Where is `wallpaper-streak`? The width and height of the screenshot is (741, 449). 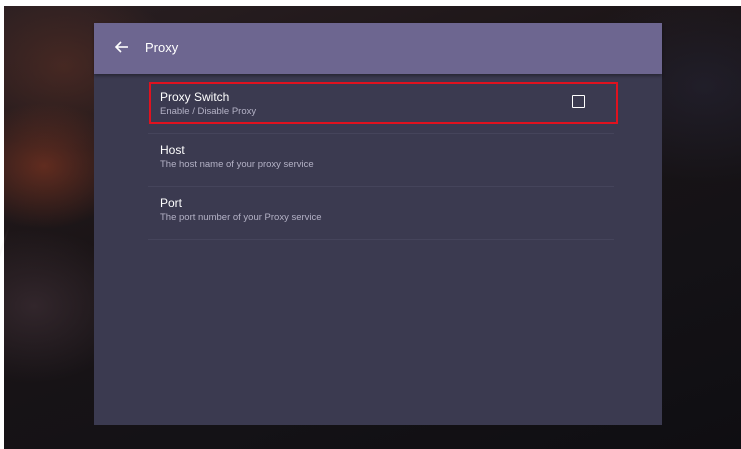
wallpaper-streak is located at coordinates (5, 317).